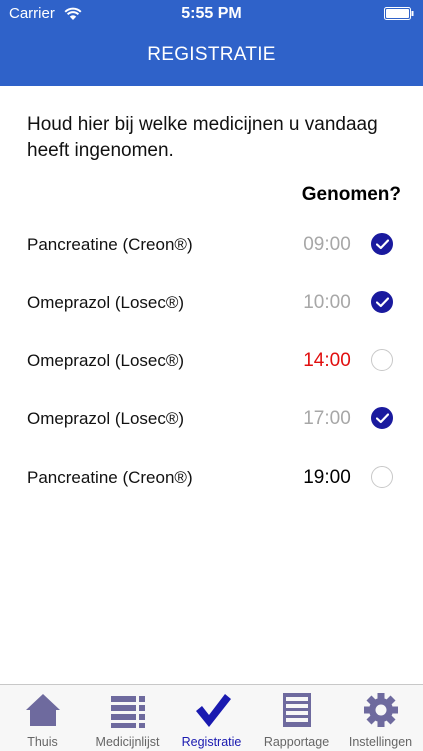  I want to click on medication-row: Pancreatine (Creon®) 09:00, so click(211, 246).